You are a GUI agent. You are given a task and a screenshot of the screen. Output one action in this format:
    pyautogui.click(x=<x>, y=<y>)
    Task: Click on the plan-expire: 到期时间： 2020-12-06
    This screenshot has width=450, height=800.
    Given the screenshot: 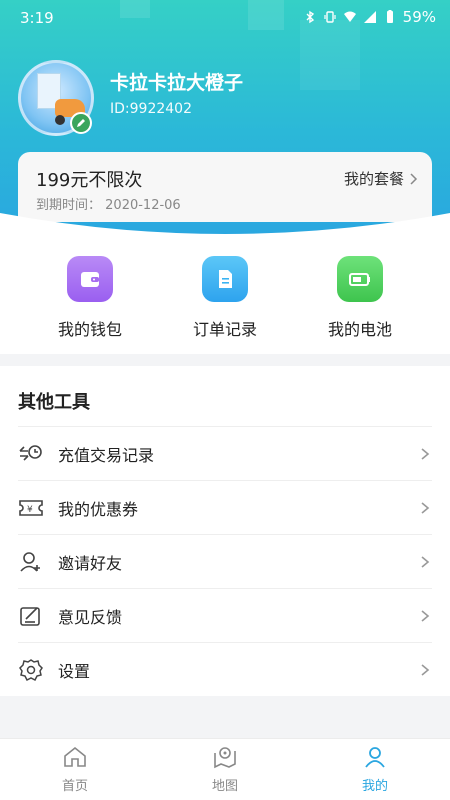 What is the action you would take?
    pyautogui.click(x=108, y=203)
    